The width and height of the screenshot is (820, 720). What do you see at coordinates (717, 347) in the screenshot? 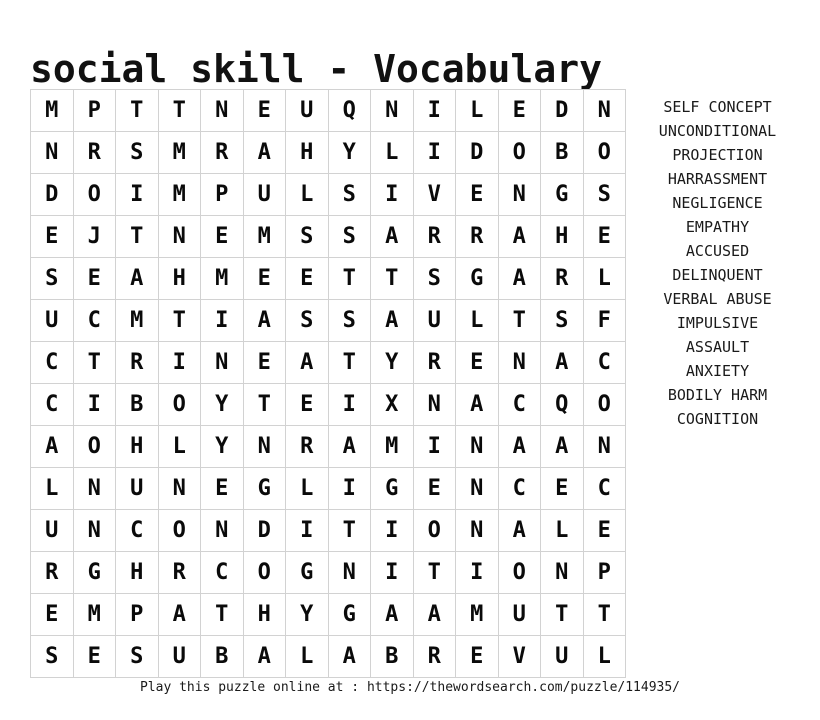
I see `word-list-item: ASSAULT` at bounding box center [717, 347].